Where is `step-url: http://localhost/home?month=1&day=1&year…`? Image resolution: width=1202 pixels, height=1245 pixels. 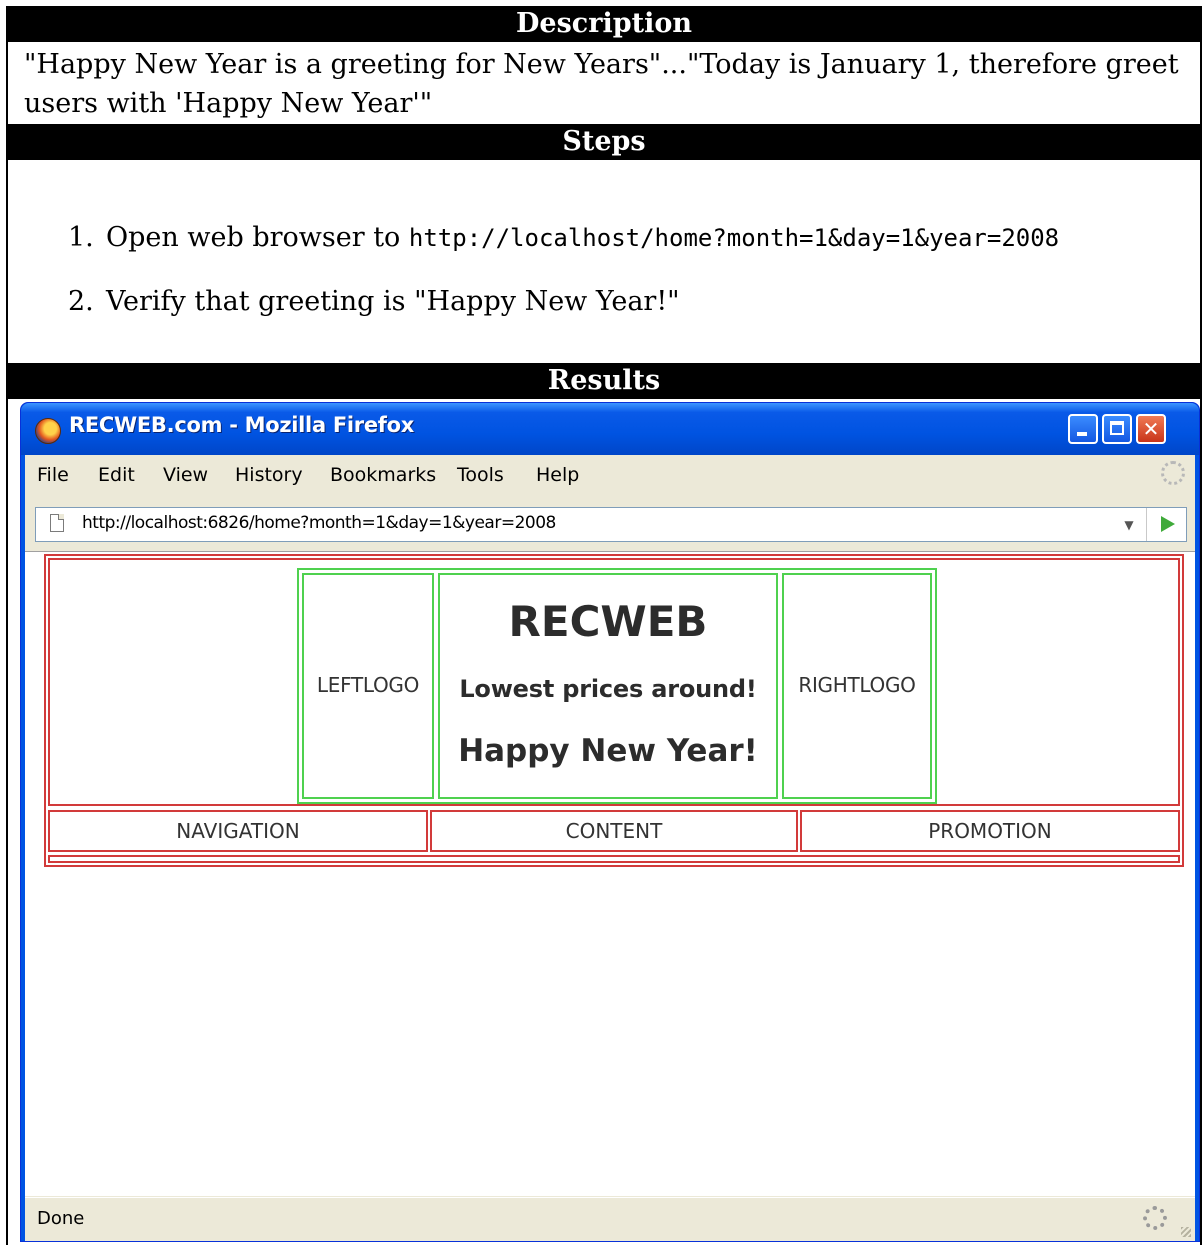
step-url: http://localhost/home?month=1&day=1&year… is located at coordinates (734, 238).